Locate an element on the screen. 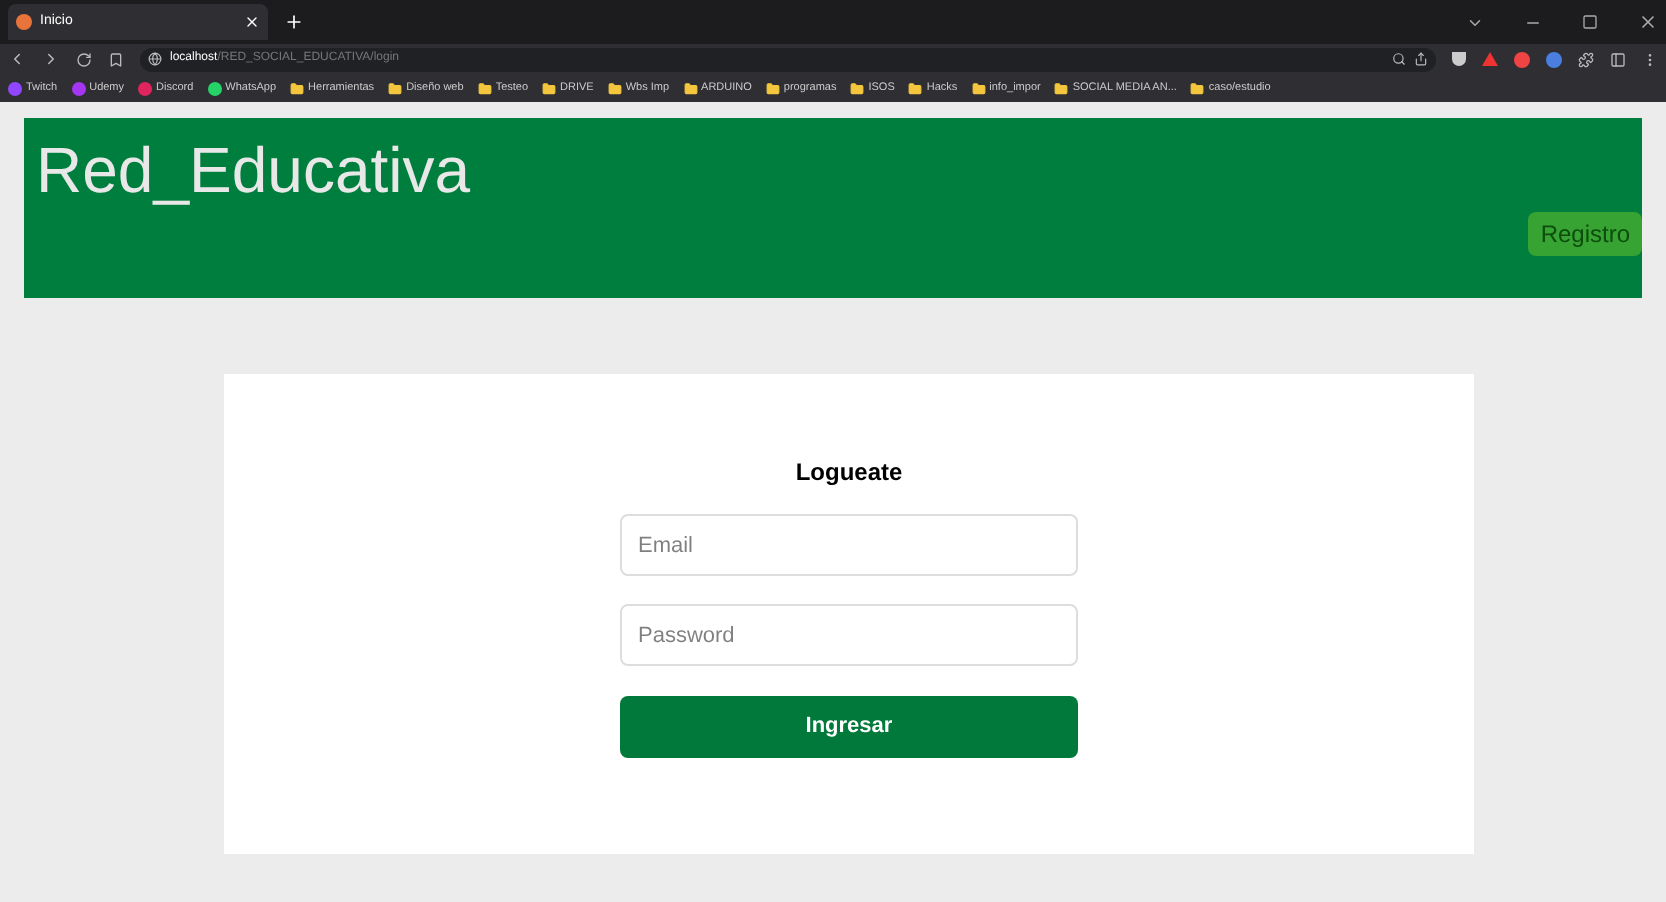 This screenshot has height=902, width=1666. favicon-icon is located at coordinates (24, 22).